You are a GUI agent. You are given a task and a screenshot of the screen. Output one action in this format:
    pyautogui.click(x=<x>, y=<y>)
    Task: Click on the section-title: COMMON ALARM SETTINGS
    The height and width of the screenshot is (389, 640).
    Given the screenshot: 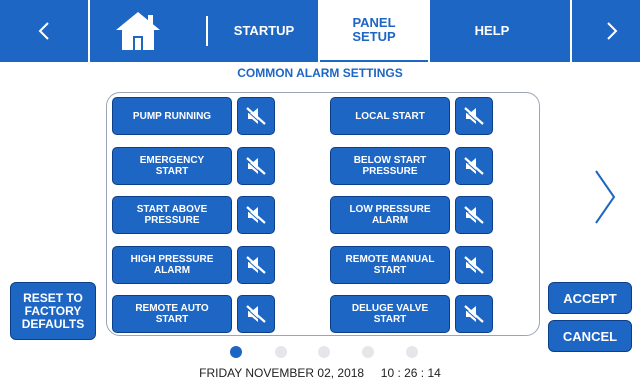 What is the action you would take?
    pyautogui.click(x=320, y=73)
    